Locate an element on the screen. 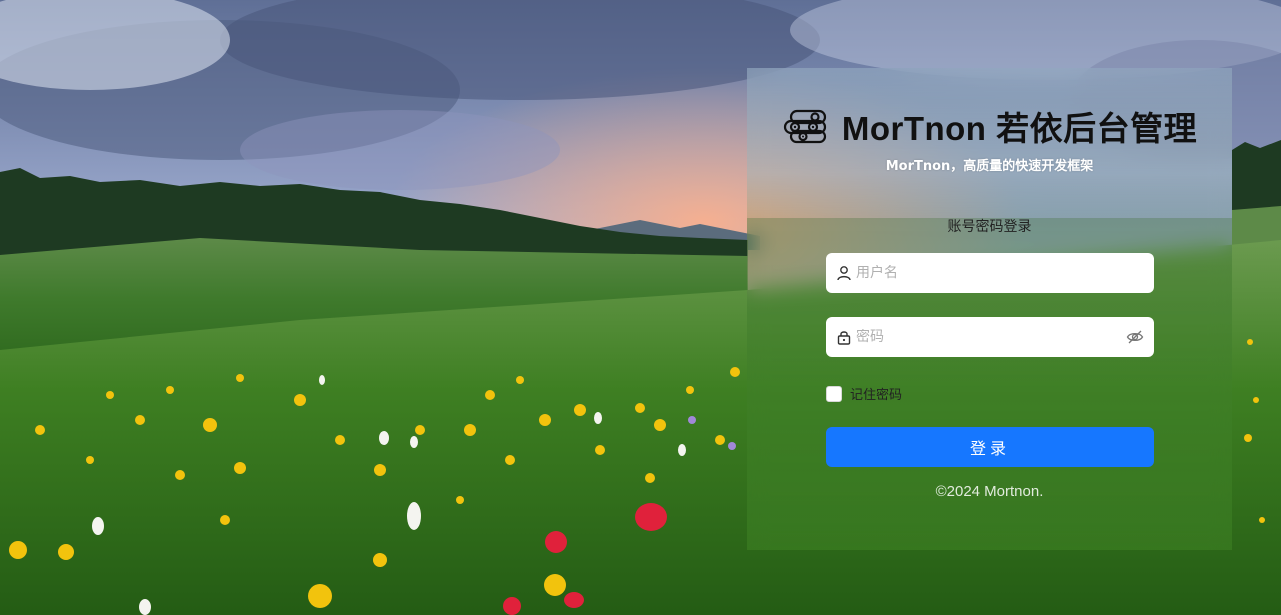 The width and height of the screenshot is (1281, 615). app-subtitle: MorTnon，高质量的快速开发框架 is located at coordinates (989, 166).